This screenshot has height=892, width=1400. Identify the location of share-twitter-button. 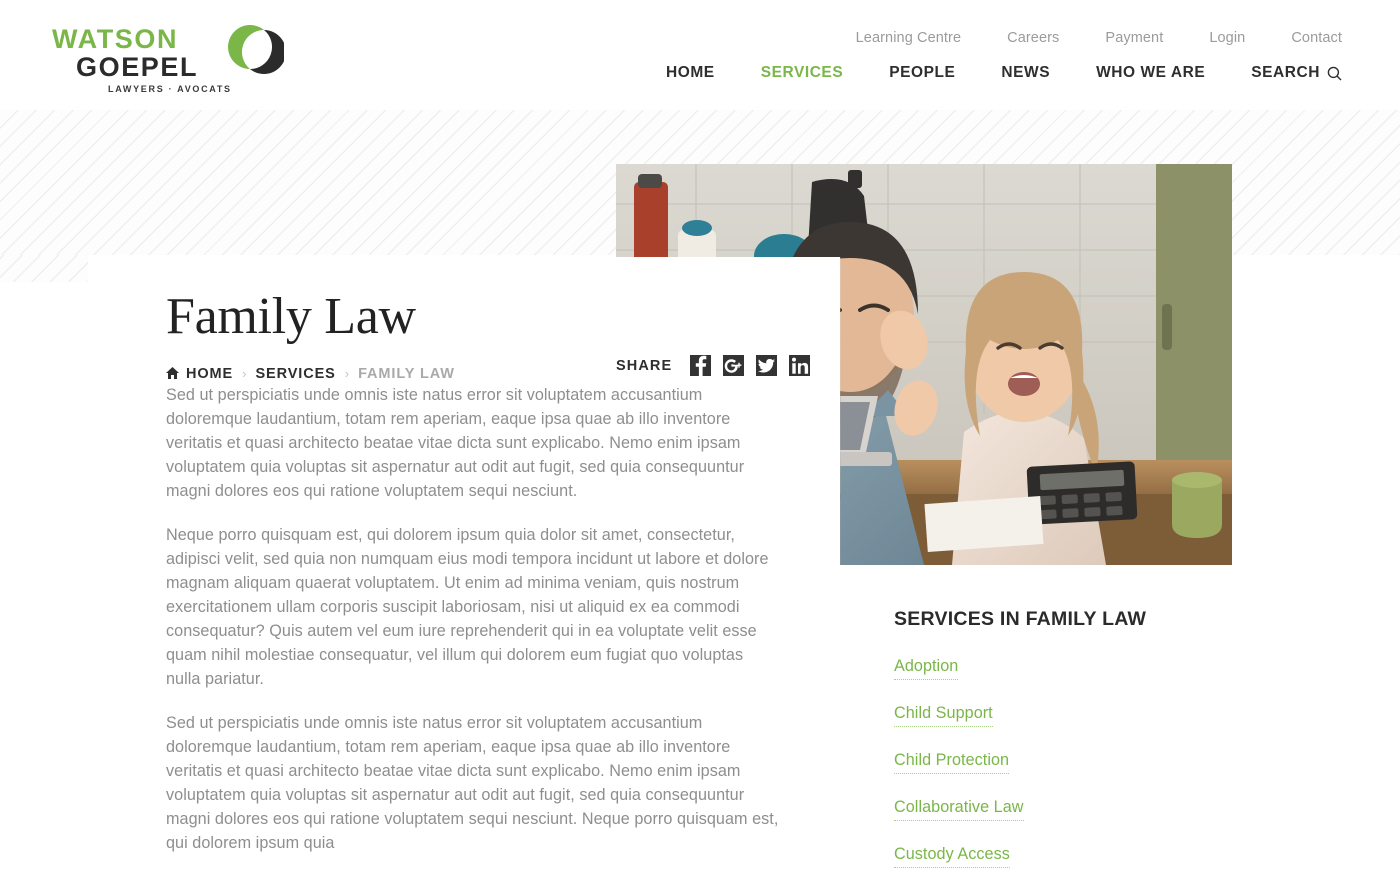
(767, 365).